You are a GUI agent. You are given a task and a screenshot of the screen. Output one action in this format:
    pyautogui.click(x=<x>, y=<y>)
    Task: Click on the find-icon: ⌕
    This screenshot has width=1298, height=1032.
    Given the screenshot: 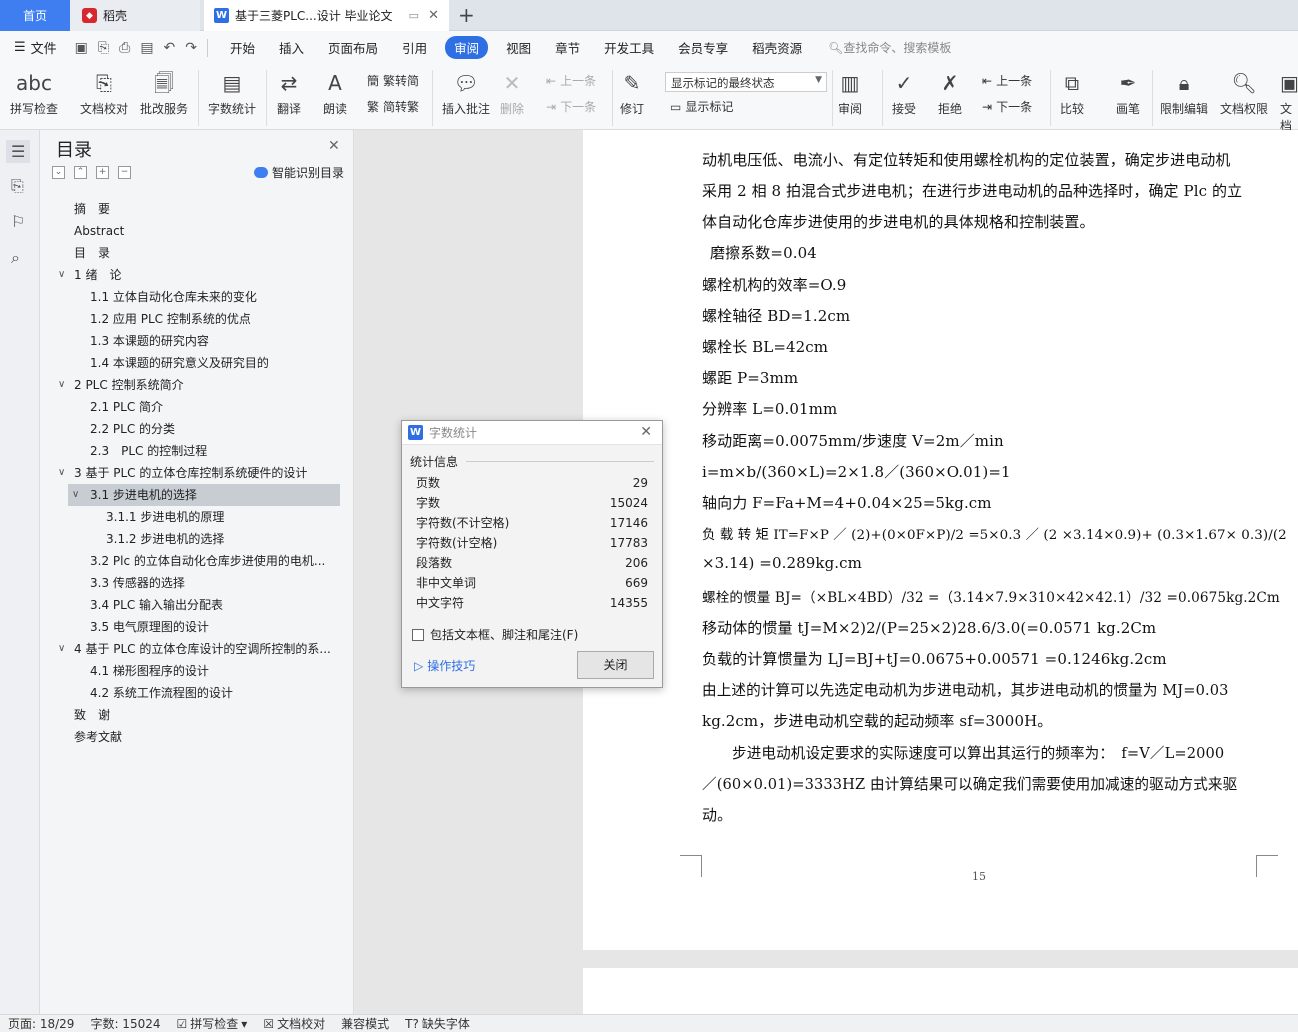 What is the action you would take?
    pyautogui.click(x=15, y=258)
    